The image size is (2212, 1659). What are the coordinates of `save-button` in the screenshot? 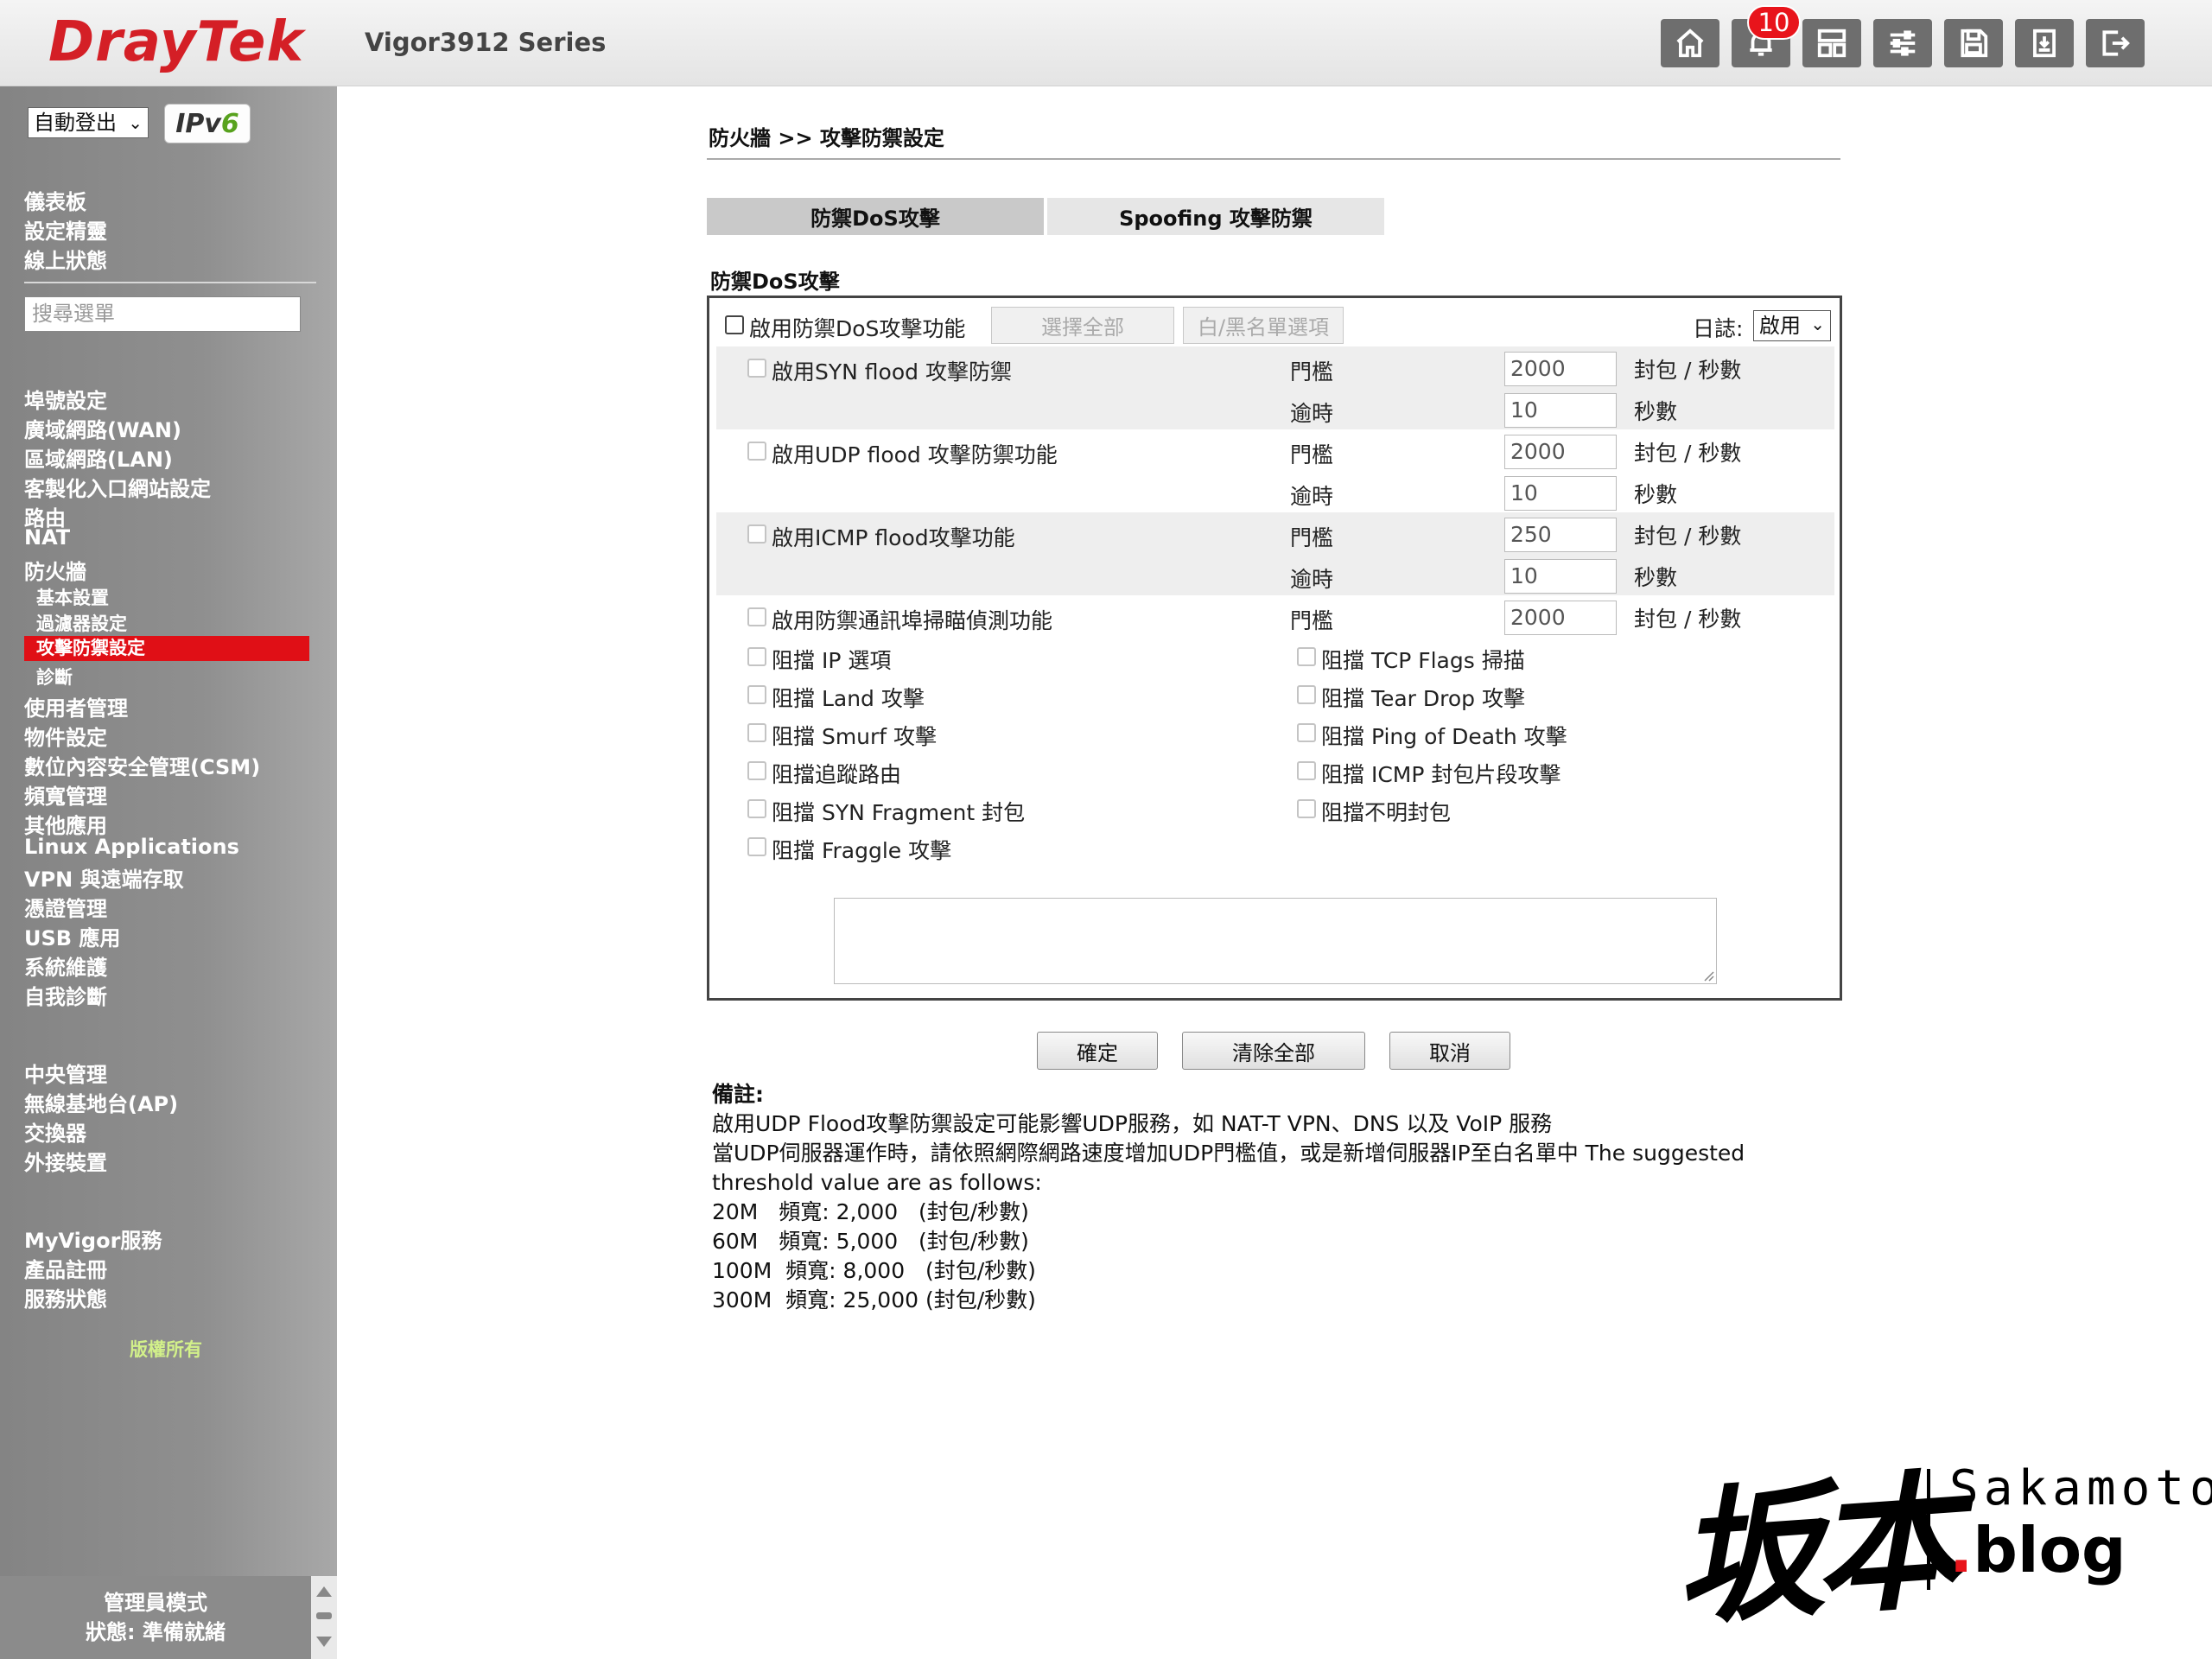 It's located at (1973, 43).